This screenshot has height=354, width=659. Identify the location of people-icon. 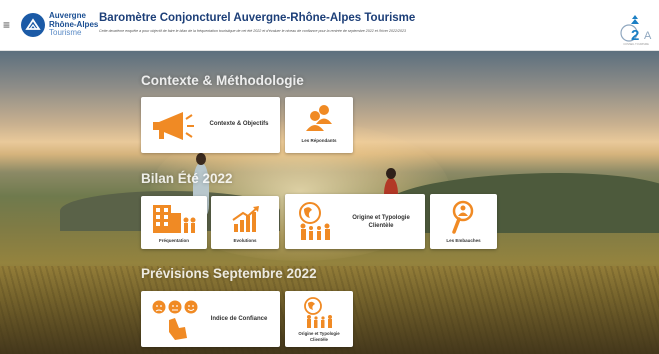
(319, 118).